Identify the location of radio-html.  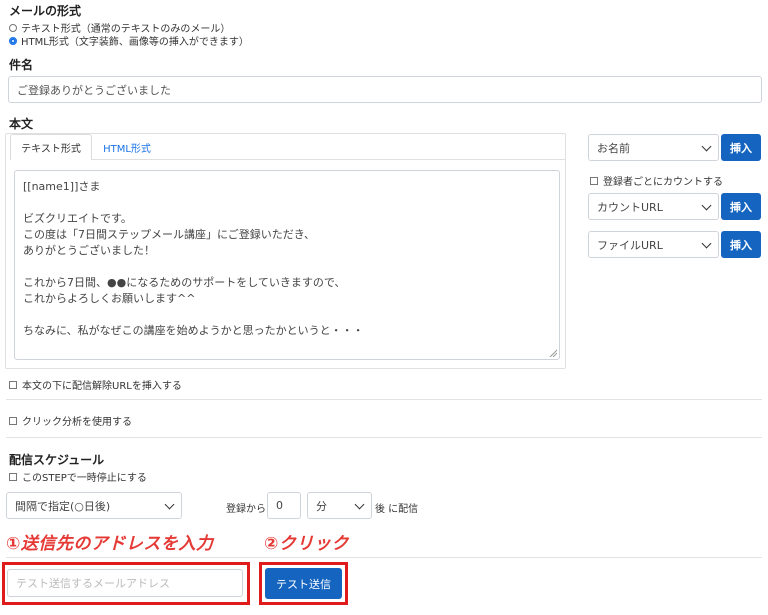
(13, 40).